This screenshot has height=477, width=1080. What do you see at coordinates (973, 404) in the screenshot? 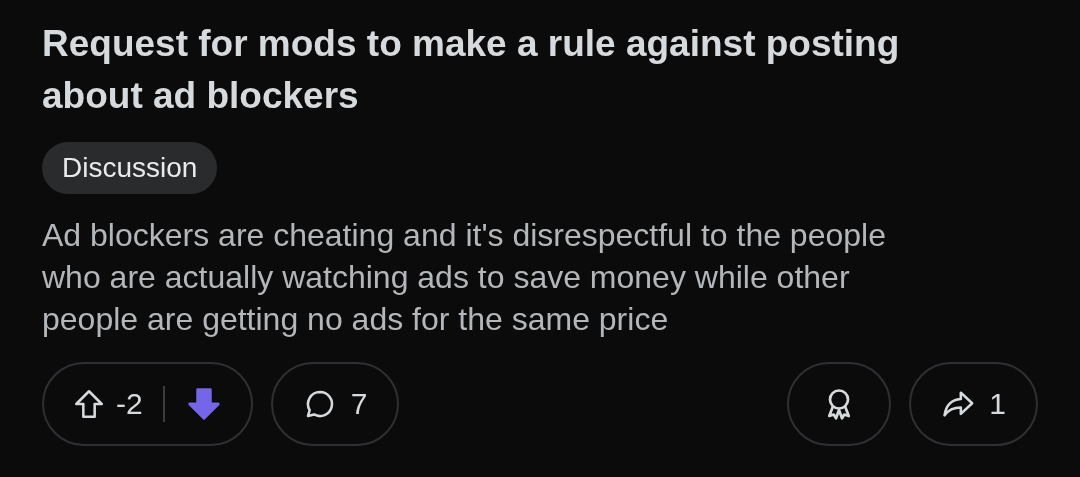
I see `share-button: 1` at bounding box center [973, 404].